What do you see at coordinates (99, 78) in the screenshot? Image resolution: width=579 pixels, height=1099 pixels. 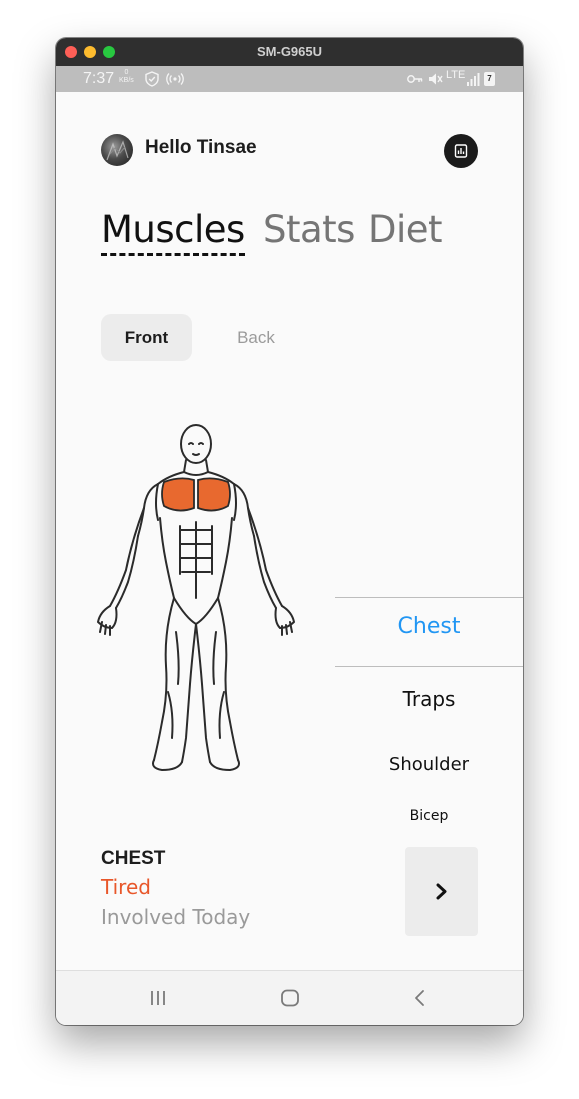 I see `status-time: 7:37` at bounding box center [99, 78].